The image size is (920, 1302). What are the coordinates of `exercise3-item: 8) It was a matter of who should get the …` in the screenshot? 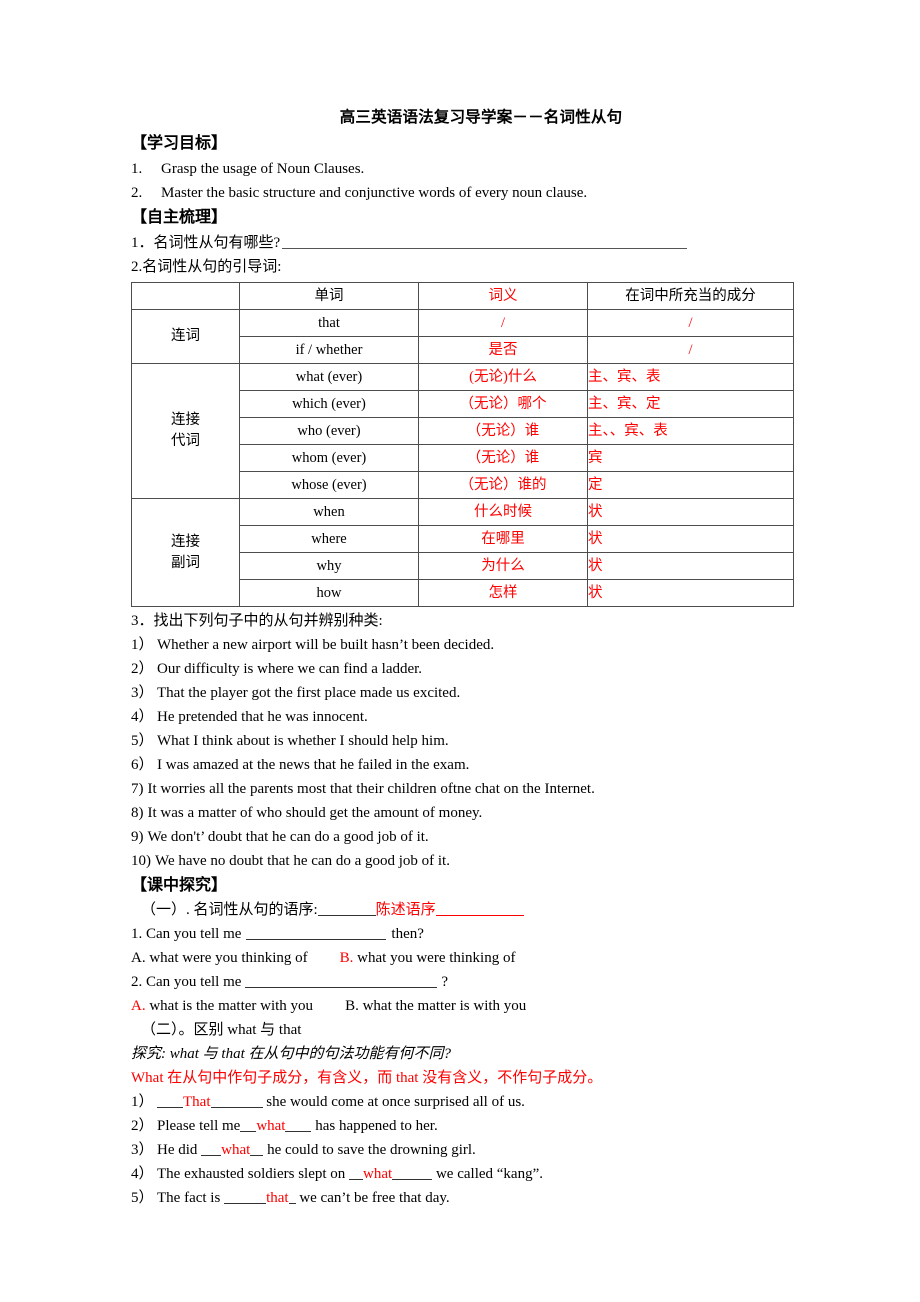 It's located at (471, 813).